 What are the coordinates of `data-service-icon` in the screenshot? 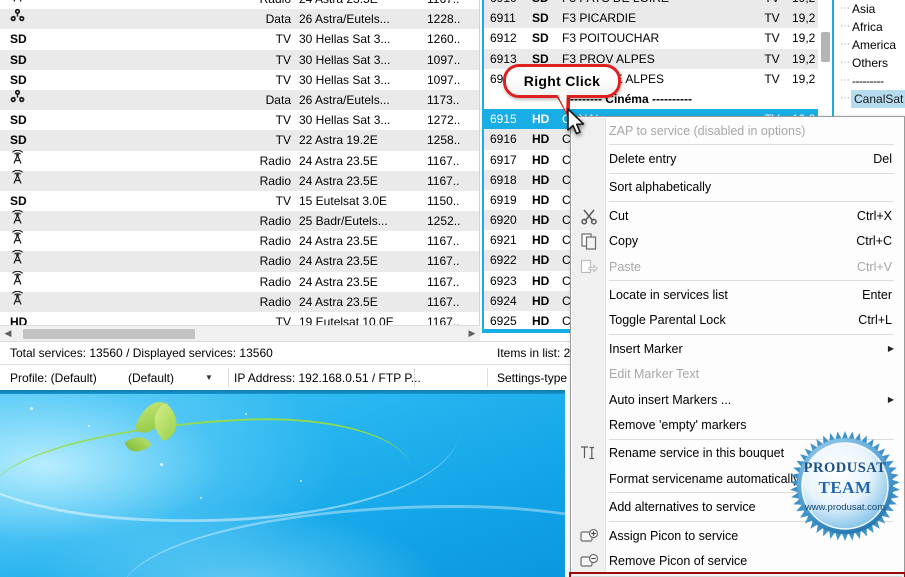 It's located at (18, 97).